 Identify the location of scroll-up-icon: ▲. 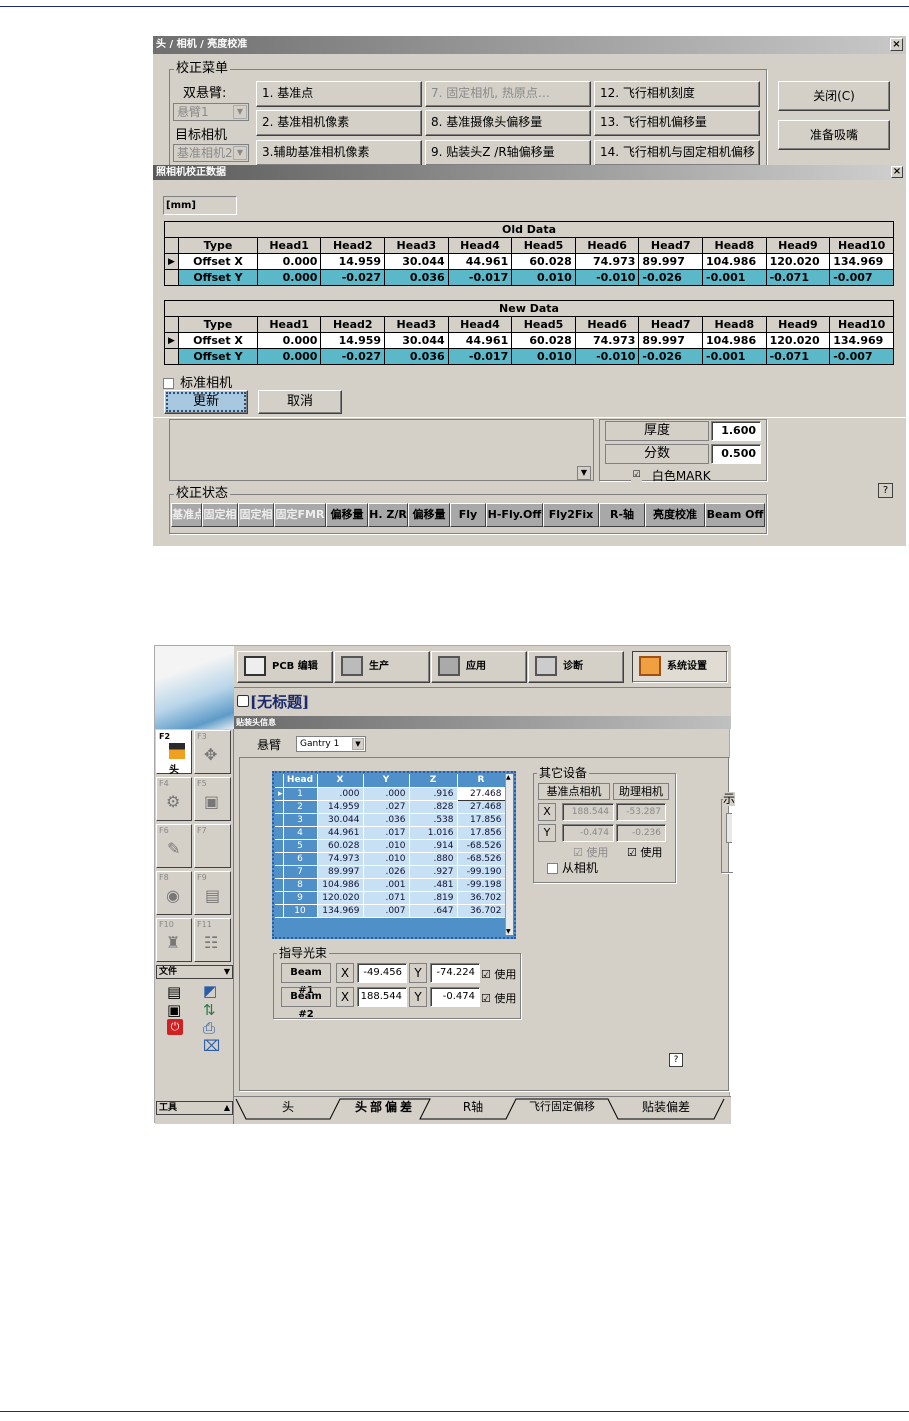
(508, 777).